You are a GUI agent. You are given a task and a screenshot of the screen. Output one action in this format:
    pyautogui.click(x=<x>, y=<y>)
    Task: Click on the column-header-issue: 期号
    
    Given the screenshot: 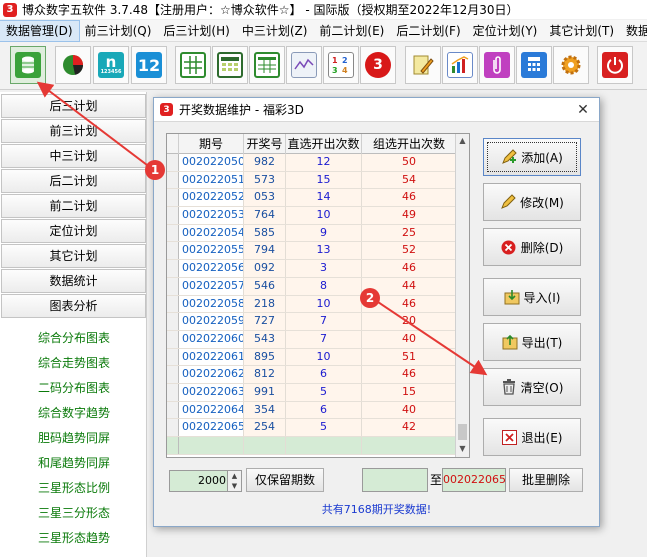 What is the action you would take?
    pyautogui.click(x=211, y=144)
    